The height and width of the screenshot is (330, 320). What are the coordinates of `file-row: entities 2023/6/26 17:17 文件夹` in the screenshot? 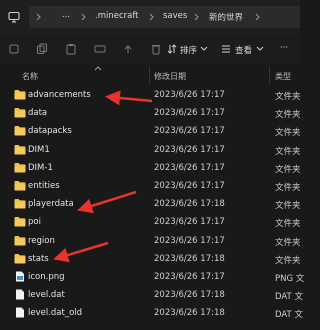 It's located at (150, 186).